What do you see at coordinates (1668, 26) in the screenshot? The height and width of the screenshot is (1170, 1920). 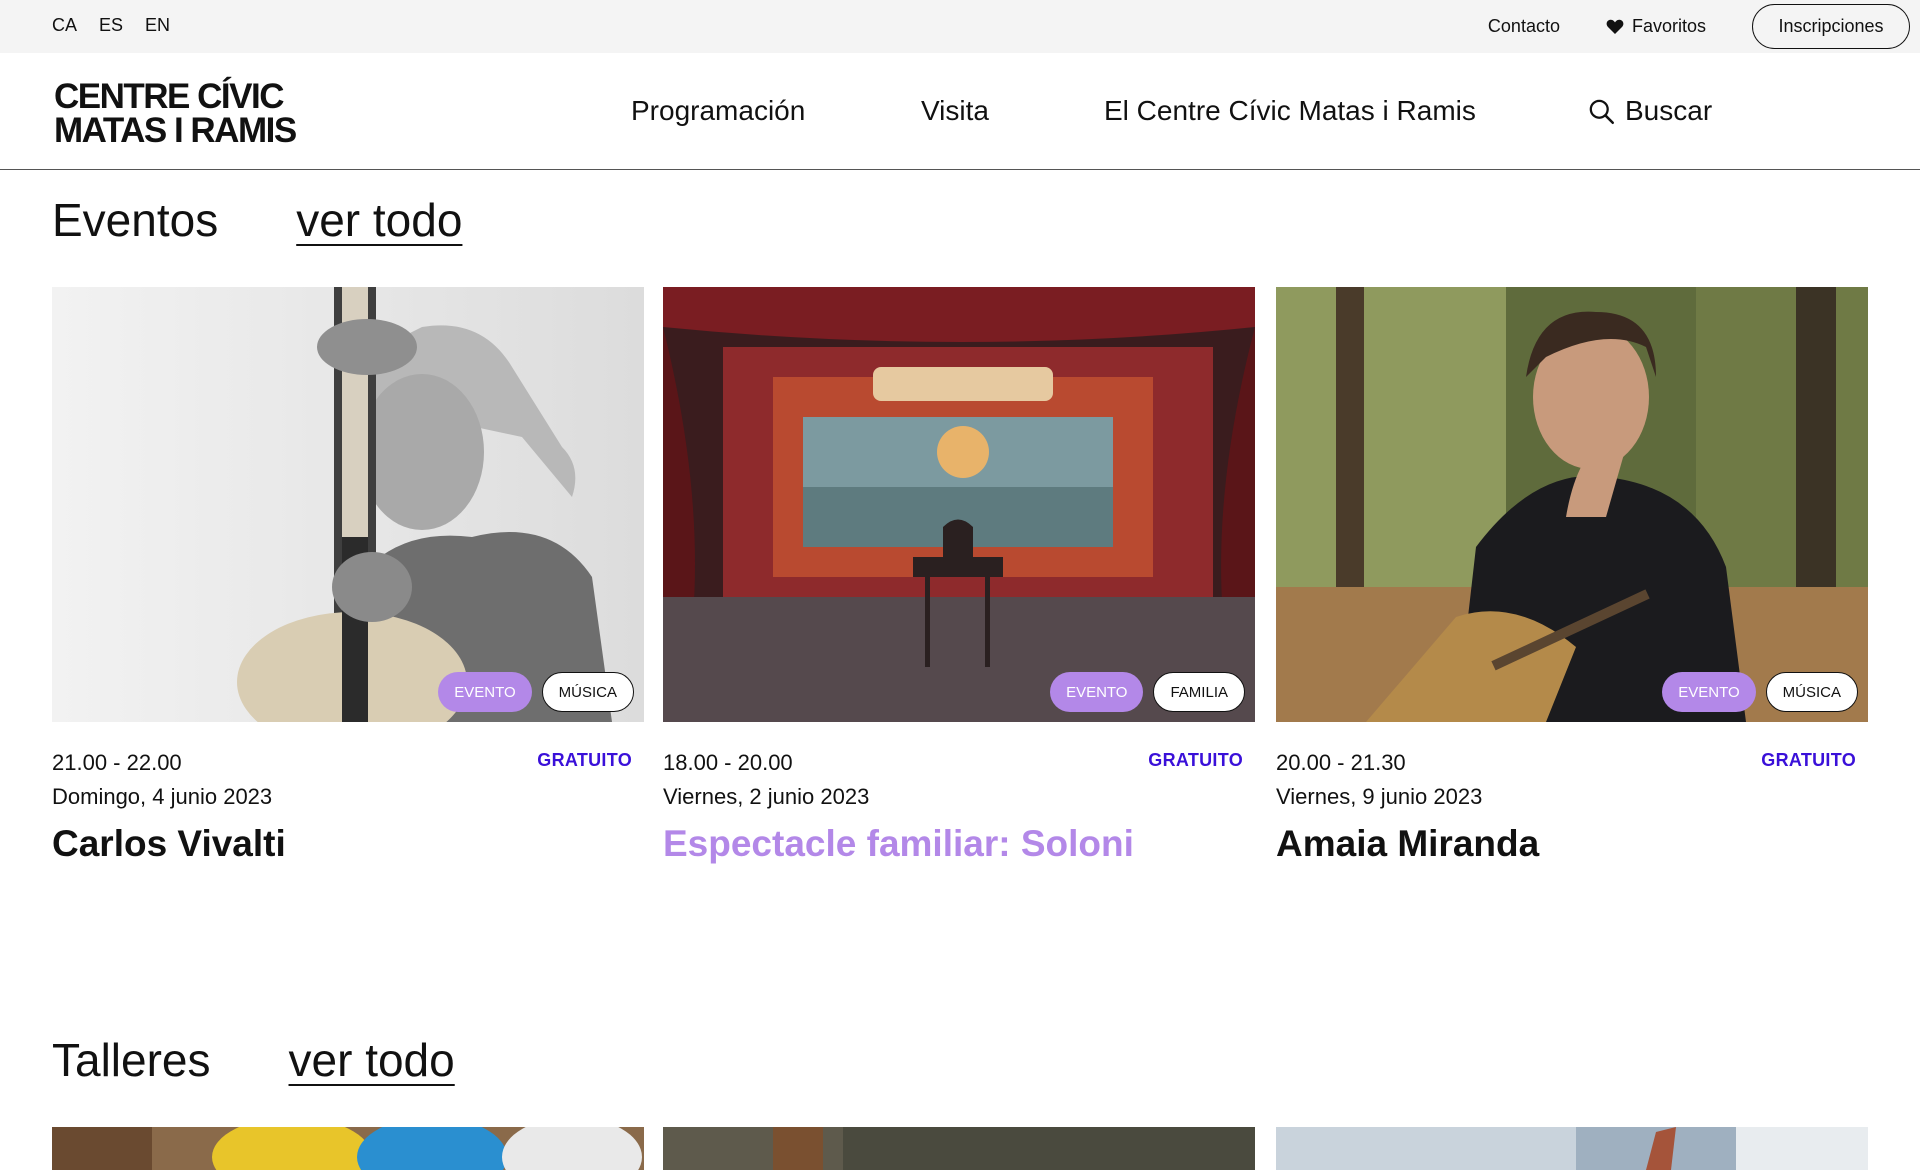 I see `favoritos-label: Favoritos` at bounding box center [1668, 26].